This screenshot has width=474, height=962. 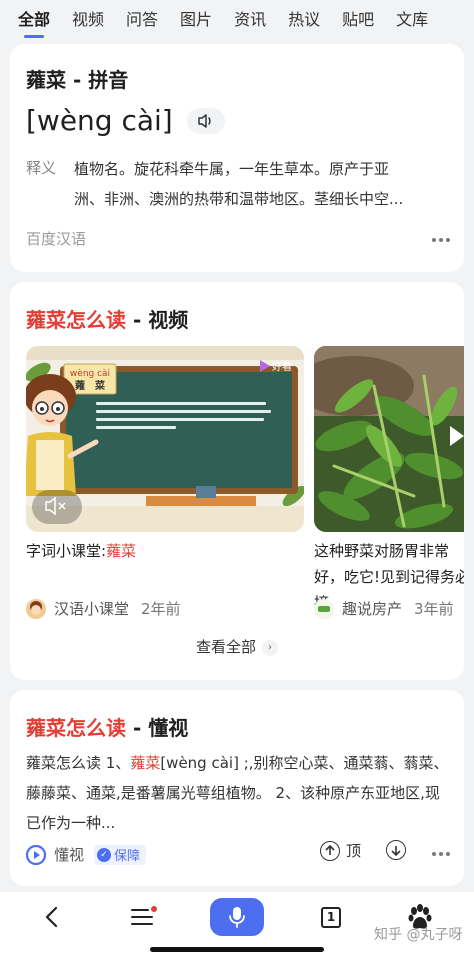 I want to click on answer-section-title: 蕹菜怎么读 - 懂视, so click(x=107, y=726).